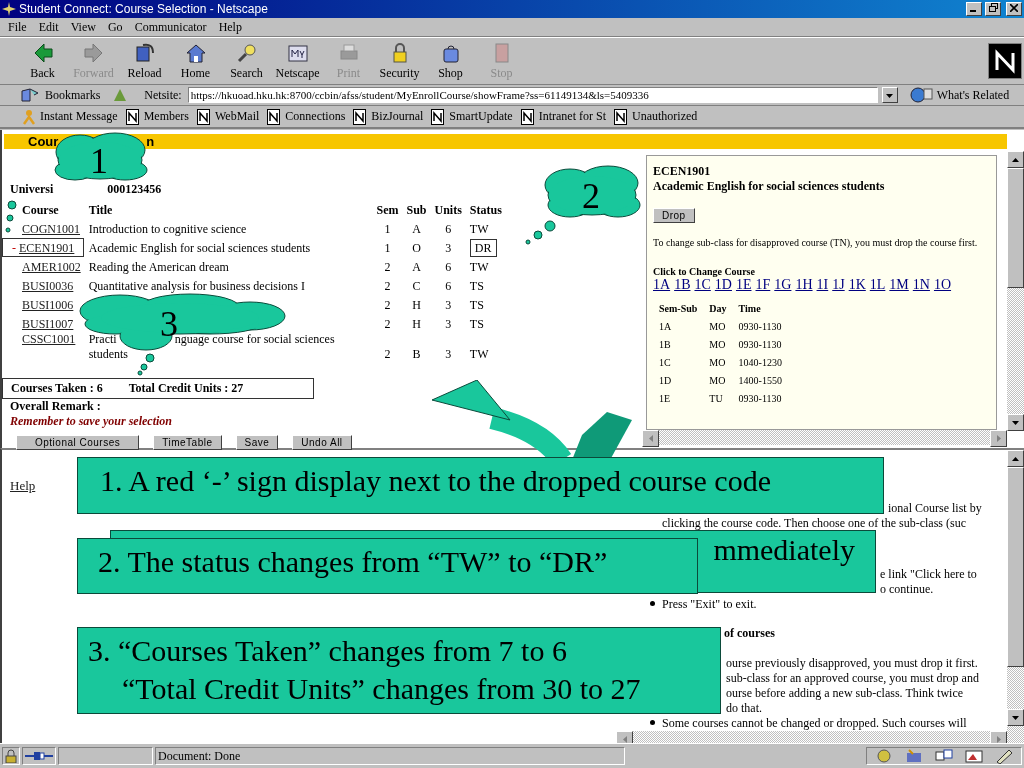  Describe the element at coordinates (51, 267) in the screenshot. I see `course-code-link: AMER1002` at that location.